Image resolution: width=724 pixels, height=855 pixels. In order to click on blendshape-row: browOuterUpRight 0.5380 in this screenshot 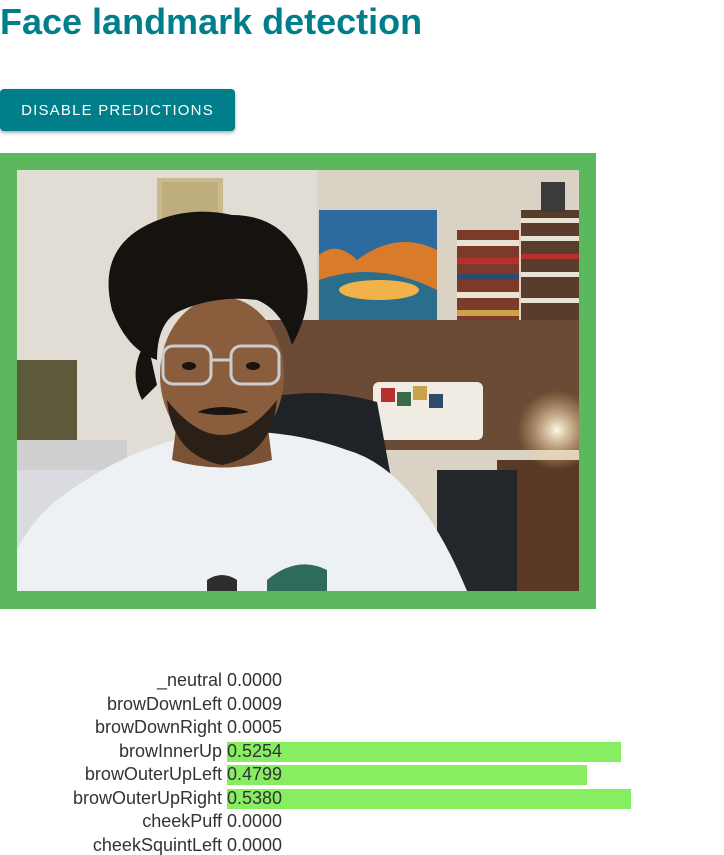, I will do `click(362, 799)`.